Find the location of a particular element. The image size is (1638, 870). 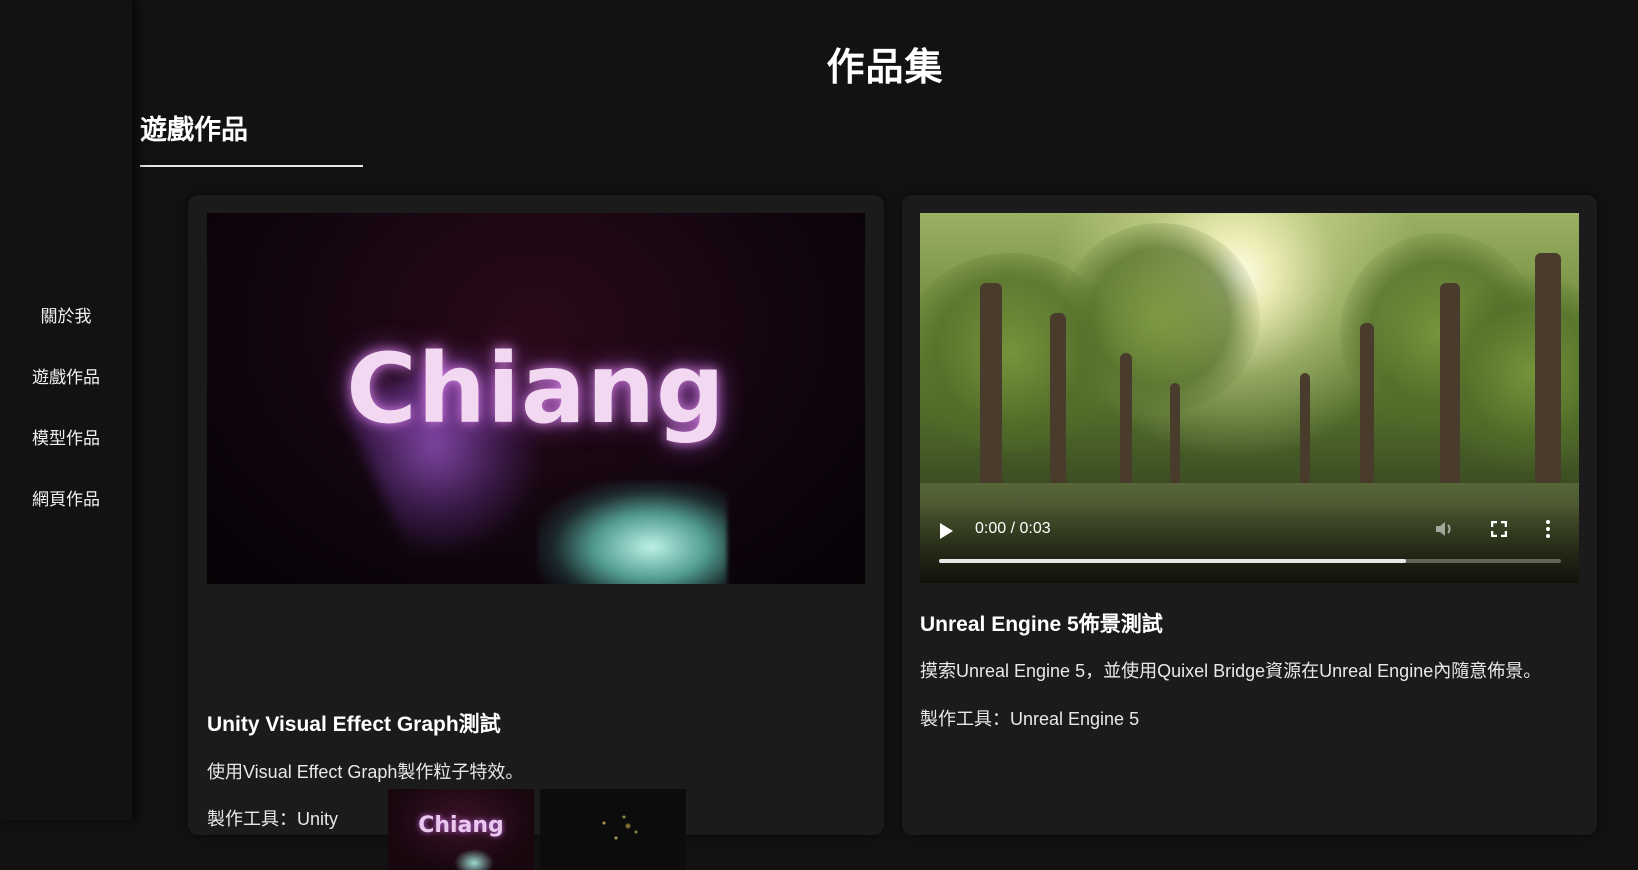

page-title: 作品集 is located at coordinates (885, 67).